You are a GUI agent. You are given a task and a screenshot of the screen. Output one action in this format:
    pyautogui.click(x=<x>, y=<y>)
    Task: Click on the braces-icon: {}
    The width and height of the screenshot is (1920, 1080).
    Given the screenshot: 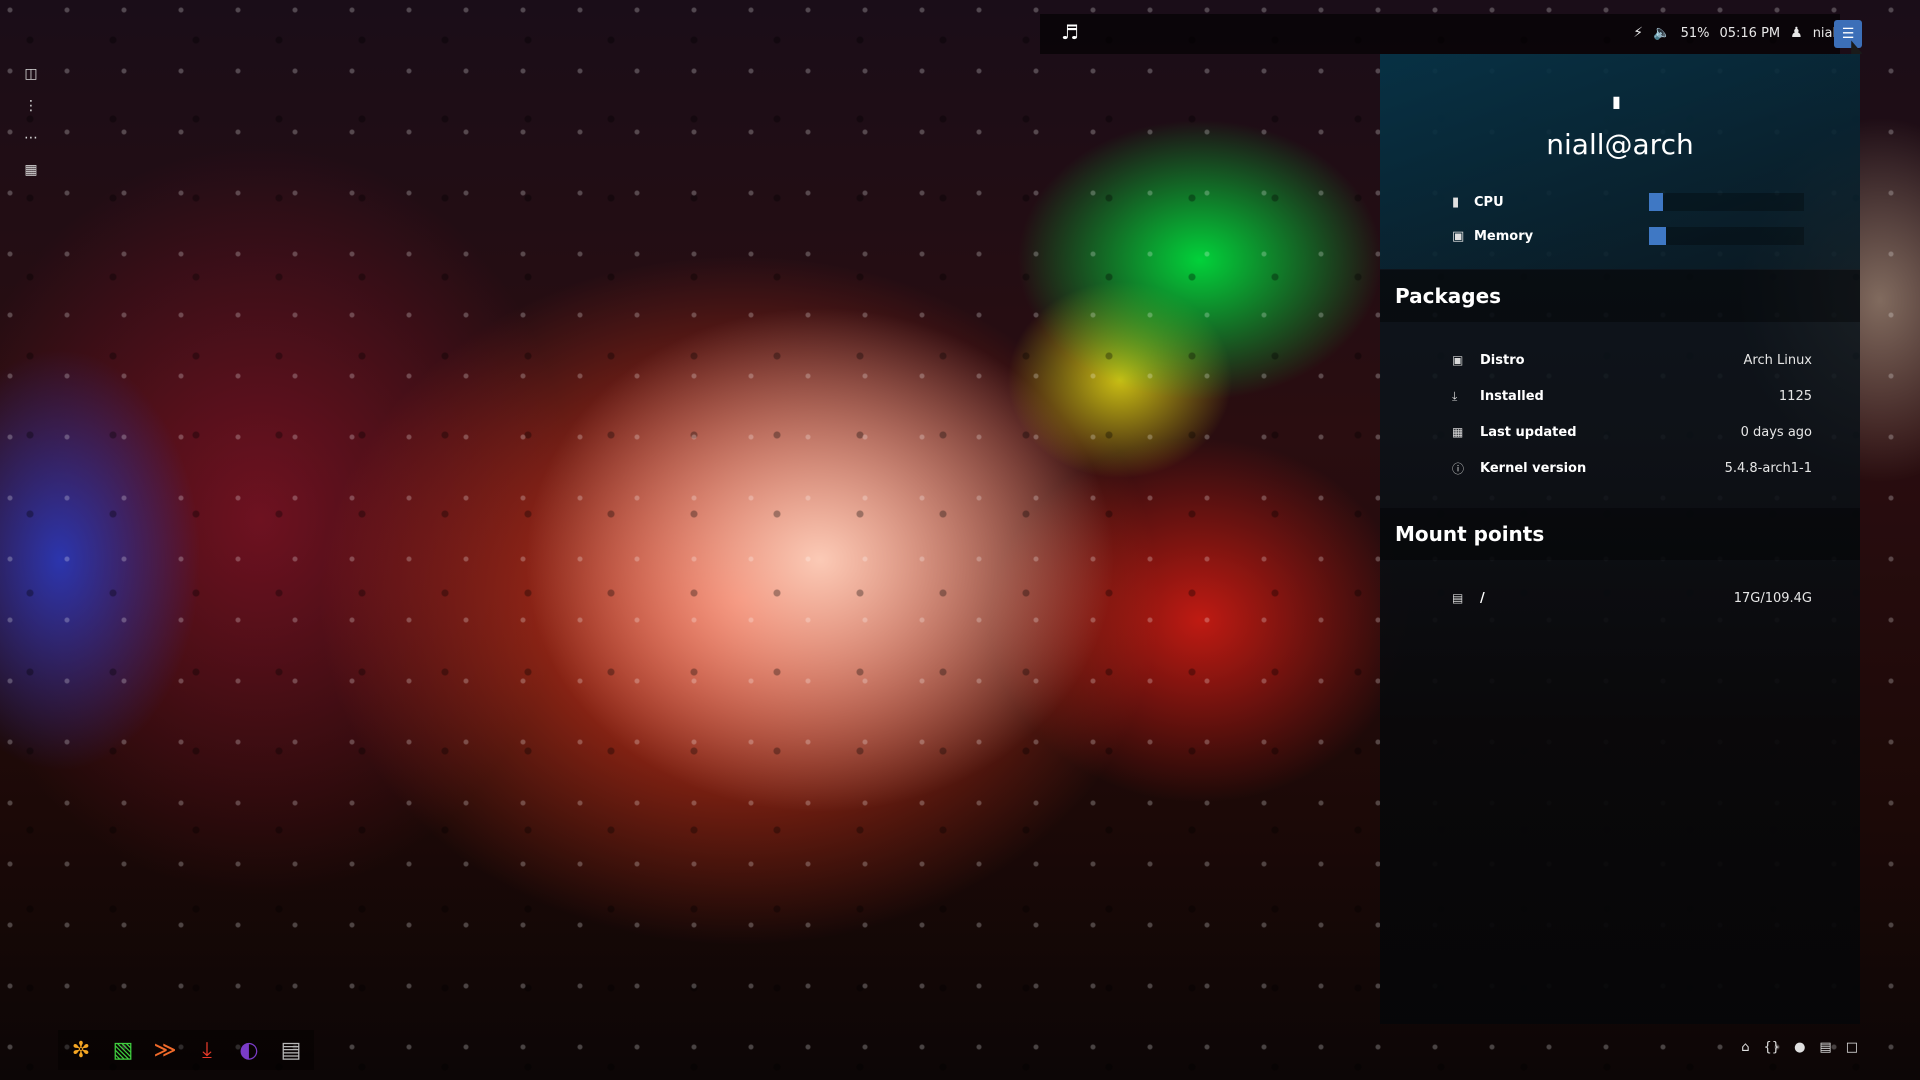 What is the action you would take?
    pyautogui.click(x=1772, y=1047)
    